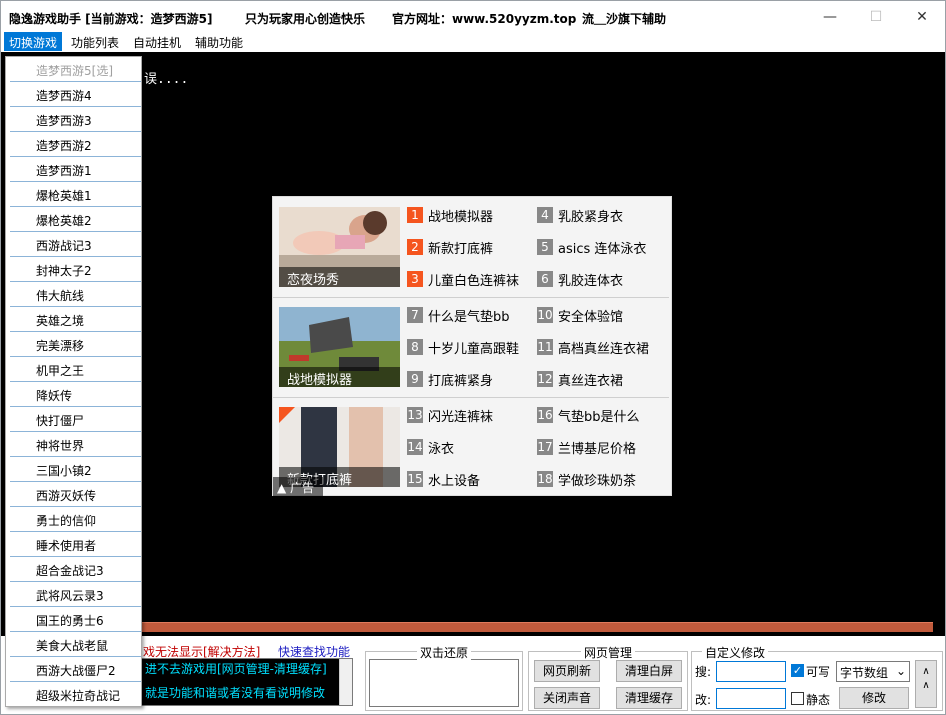 This screenshot has height=715, width=946. I want to click on ad-badge-label: 广告, so click(302, 488).